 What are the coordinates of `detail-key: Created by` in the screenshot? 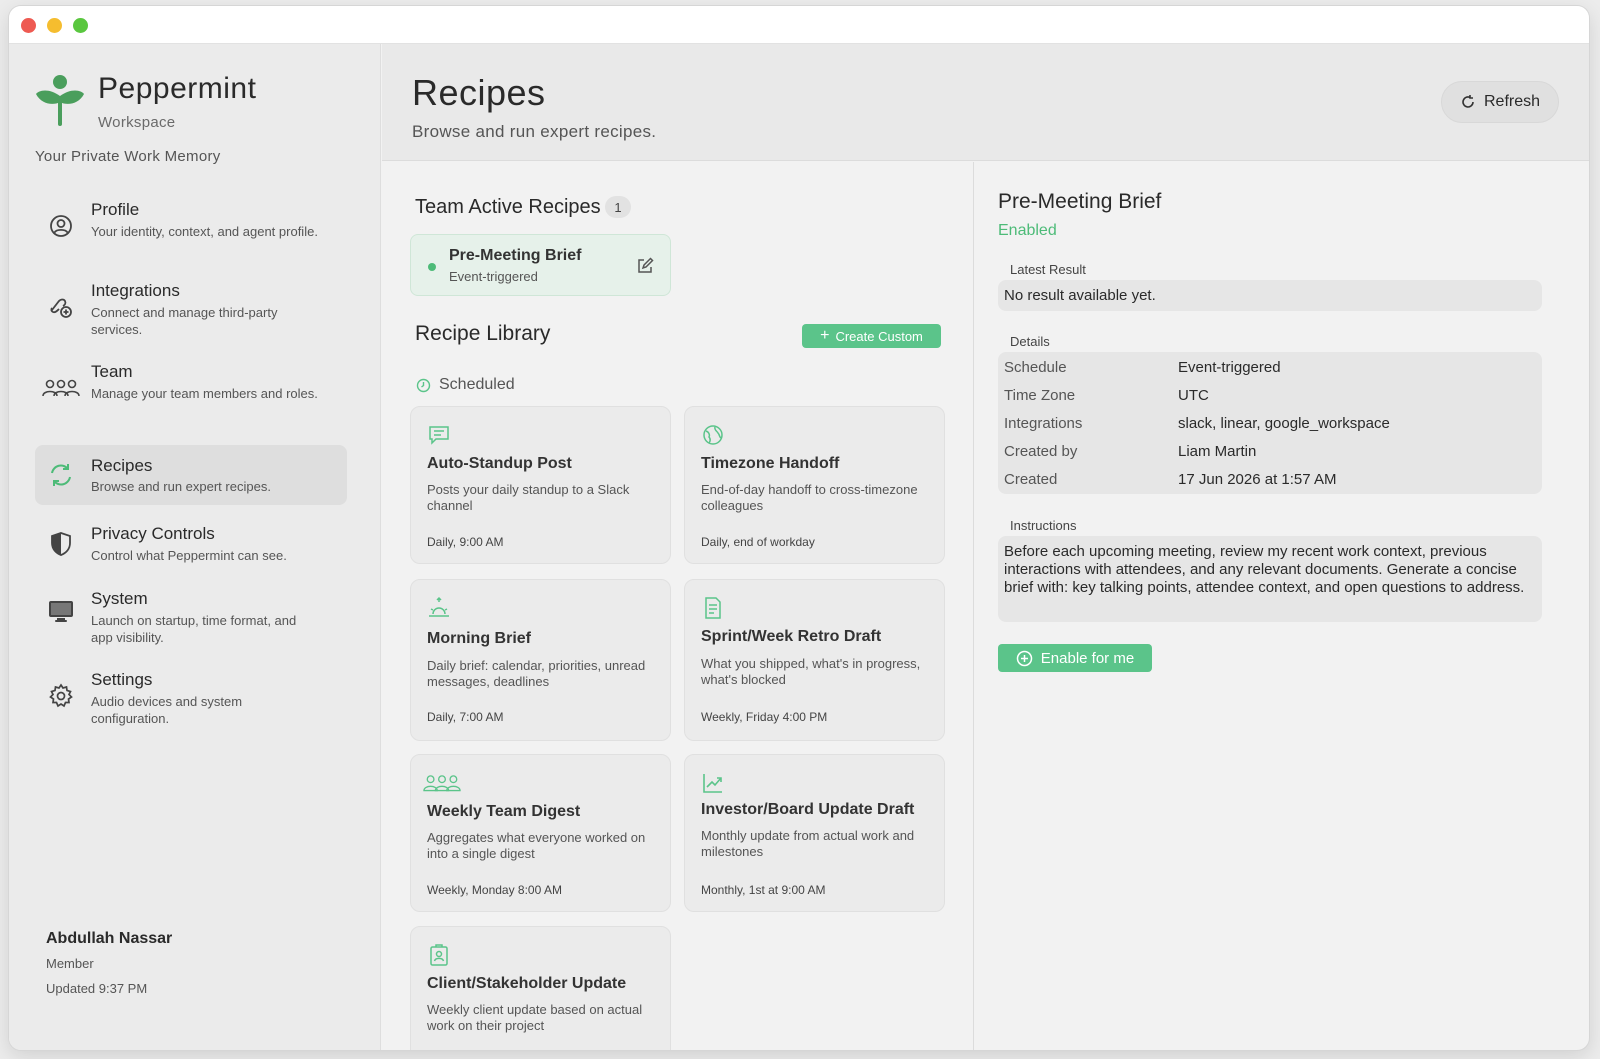 It's located at (1041, 451).